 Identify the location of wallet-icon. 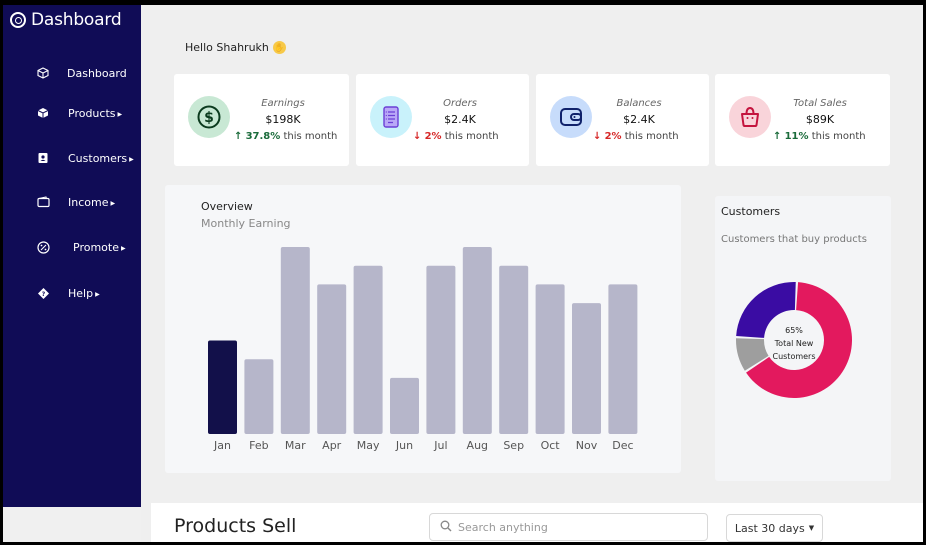
(43, 202).